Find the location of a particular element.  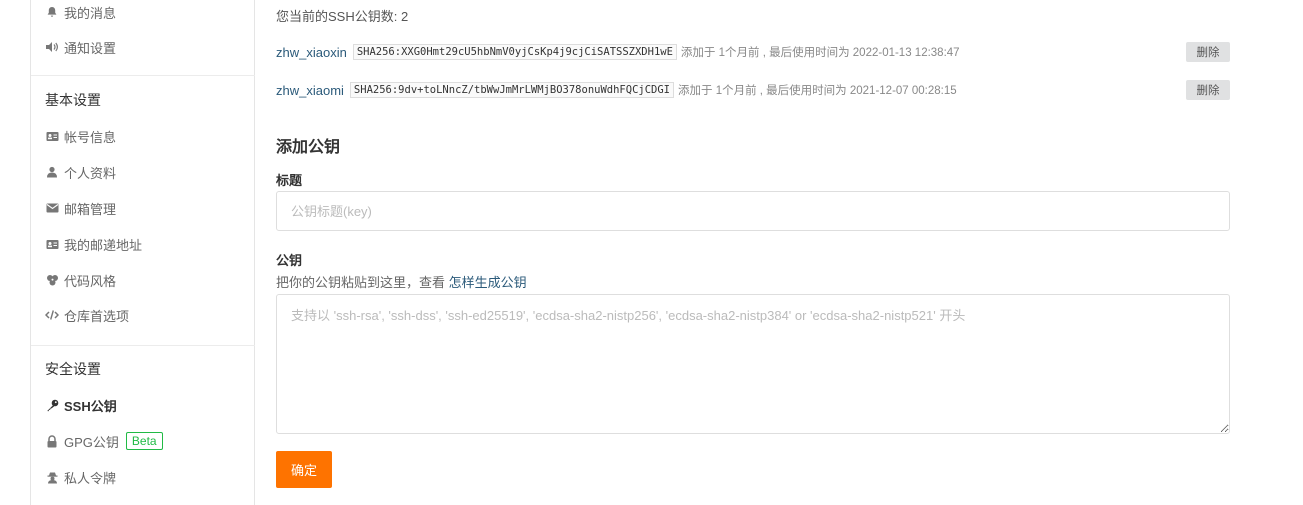

sidebar-item-email-management: 邮箱管理 is located at coordinates (80, 208).